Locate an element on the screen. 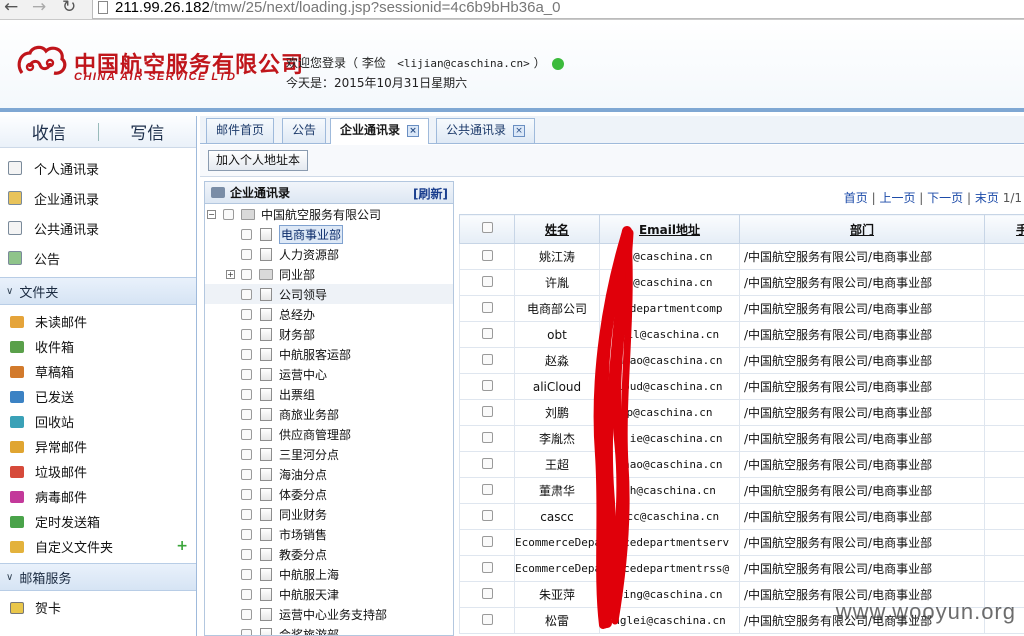 Image resolution: width=1024 pixels, height=636 pixels. folder-item: 病毒邮件 is located at coordinates (98, 496).